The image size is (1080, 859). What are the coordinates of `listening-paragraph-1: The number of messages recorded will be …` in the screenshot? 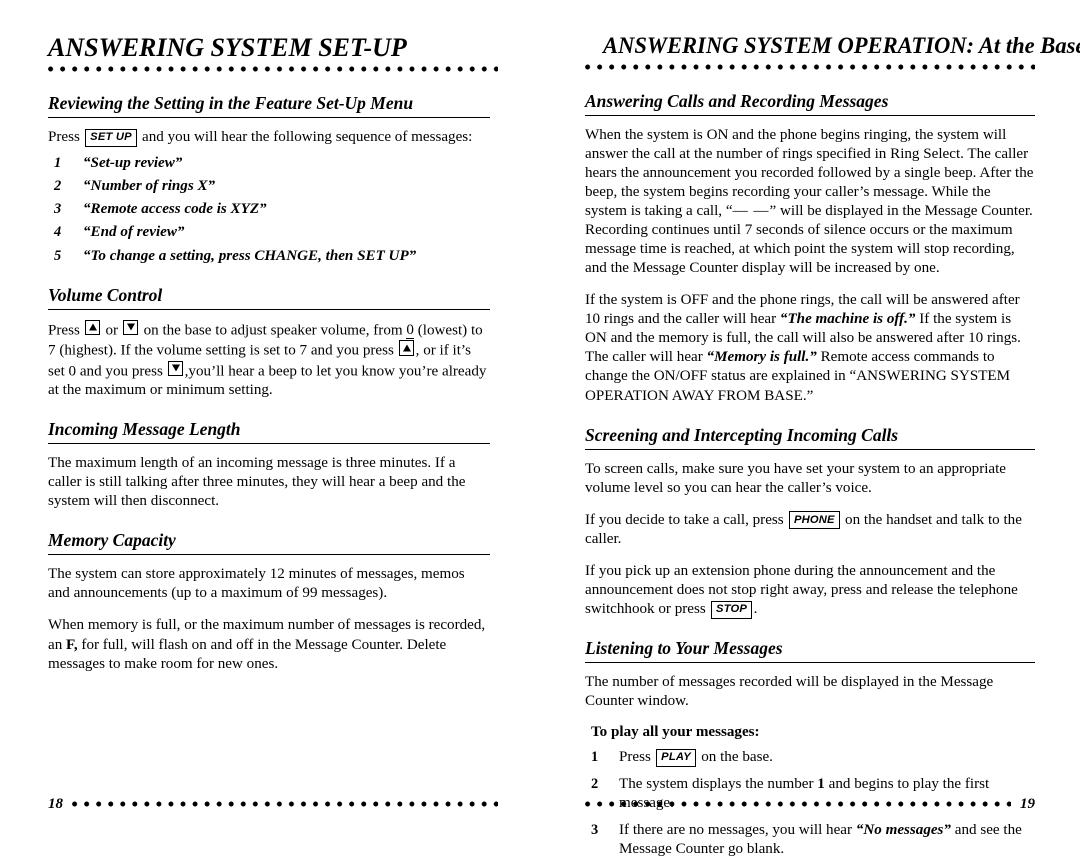 It's located at (789, 691).